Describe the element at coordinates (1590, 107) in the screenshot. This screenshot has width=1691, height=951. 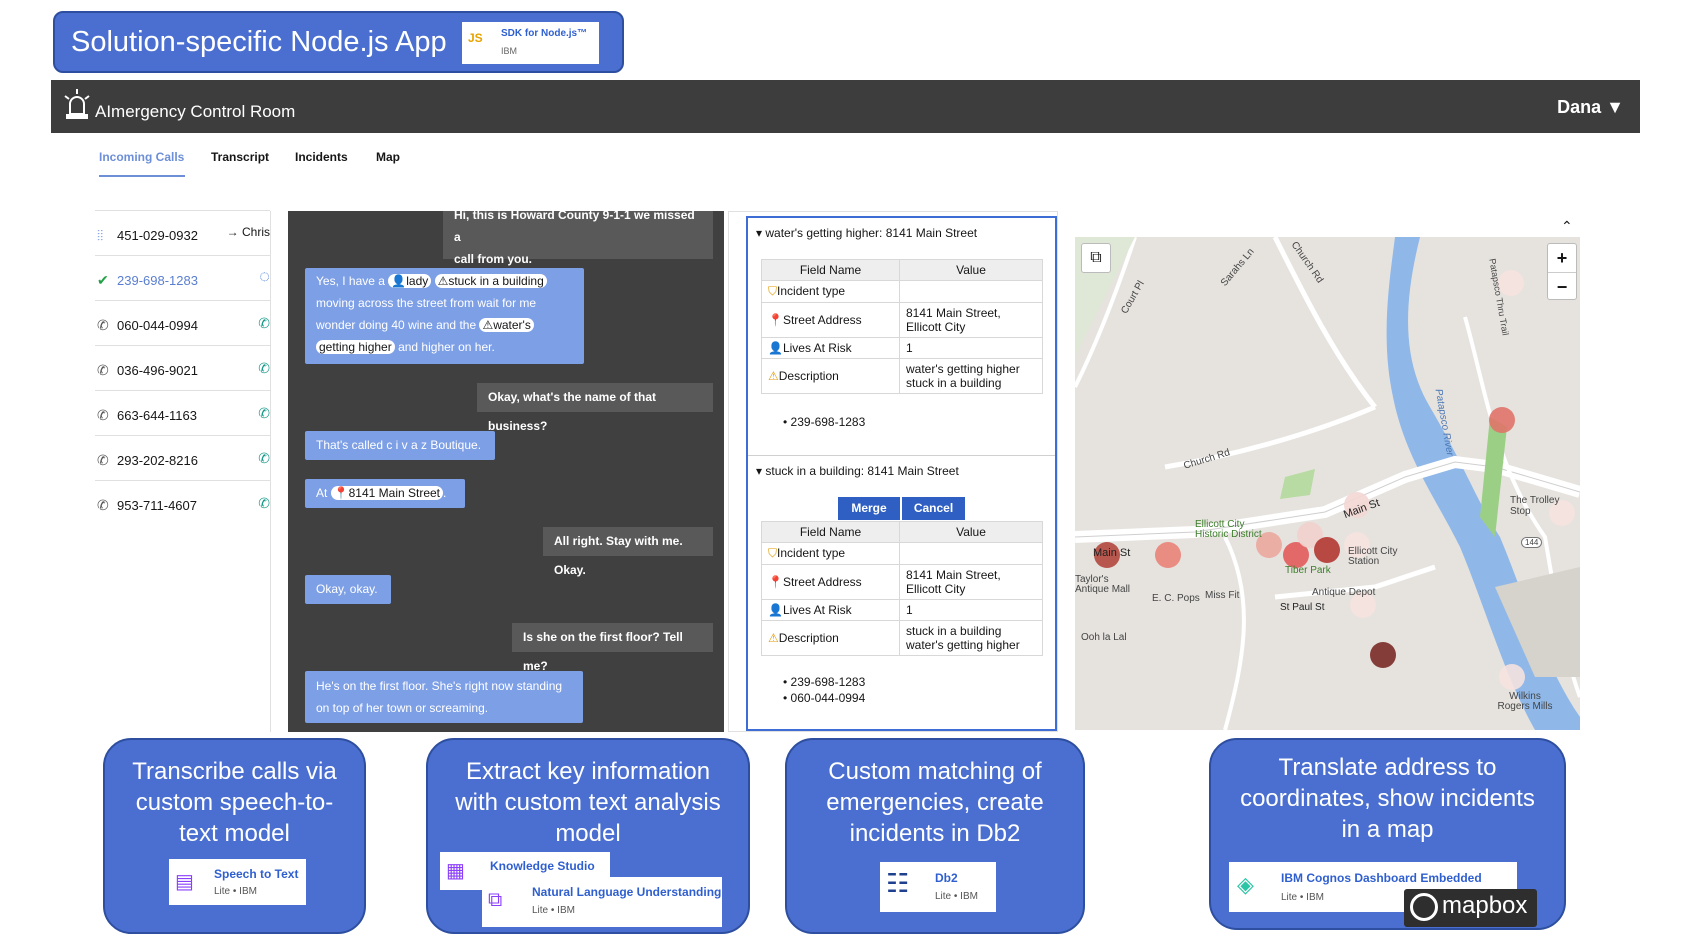
I see `user-menu: Dana ▼` at that location.